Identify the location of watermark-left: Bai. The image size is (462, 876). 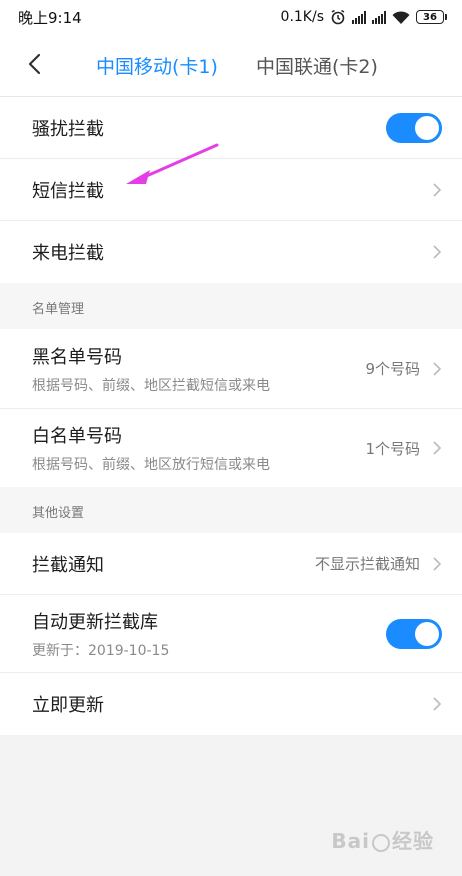
(350, 841).